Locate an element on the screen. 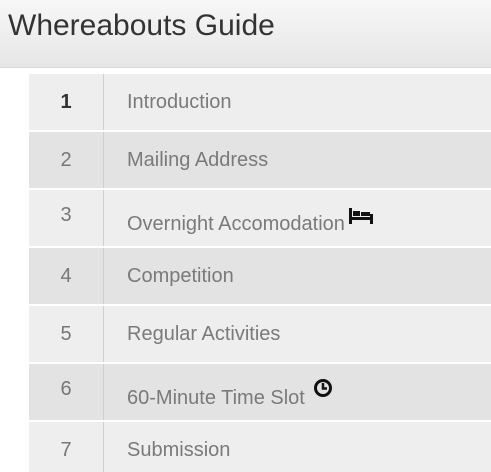 The height and width of the screenshot is (472, 491). nav-item-number: 2 is located at coordinates (66, 160).